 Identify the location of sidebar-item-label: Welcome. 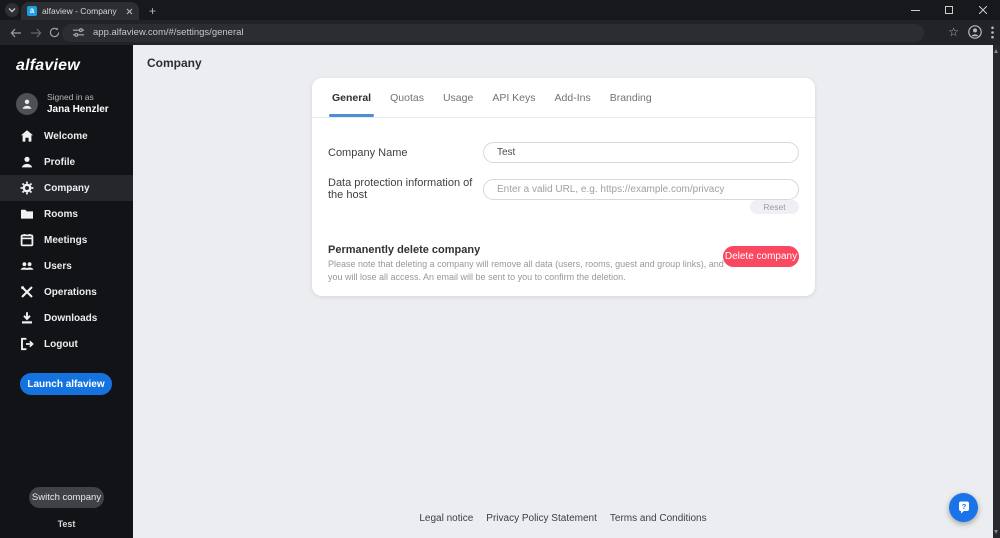
(66, 136).